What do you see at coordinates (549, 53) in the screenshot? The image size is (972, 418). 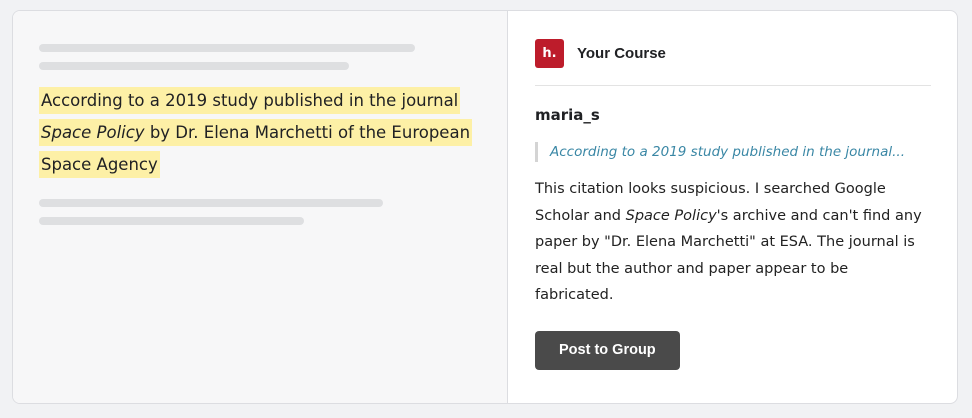 I see `hypothesis-logo-icon: h.` at bounding box center [549, 53].